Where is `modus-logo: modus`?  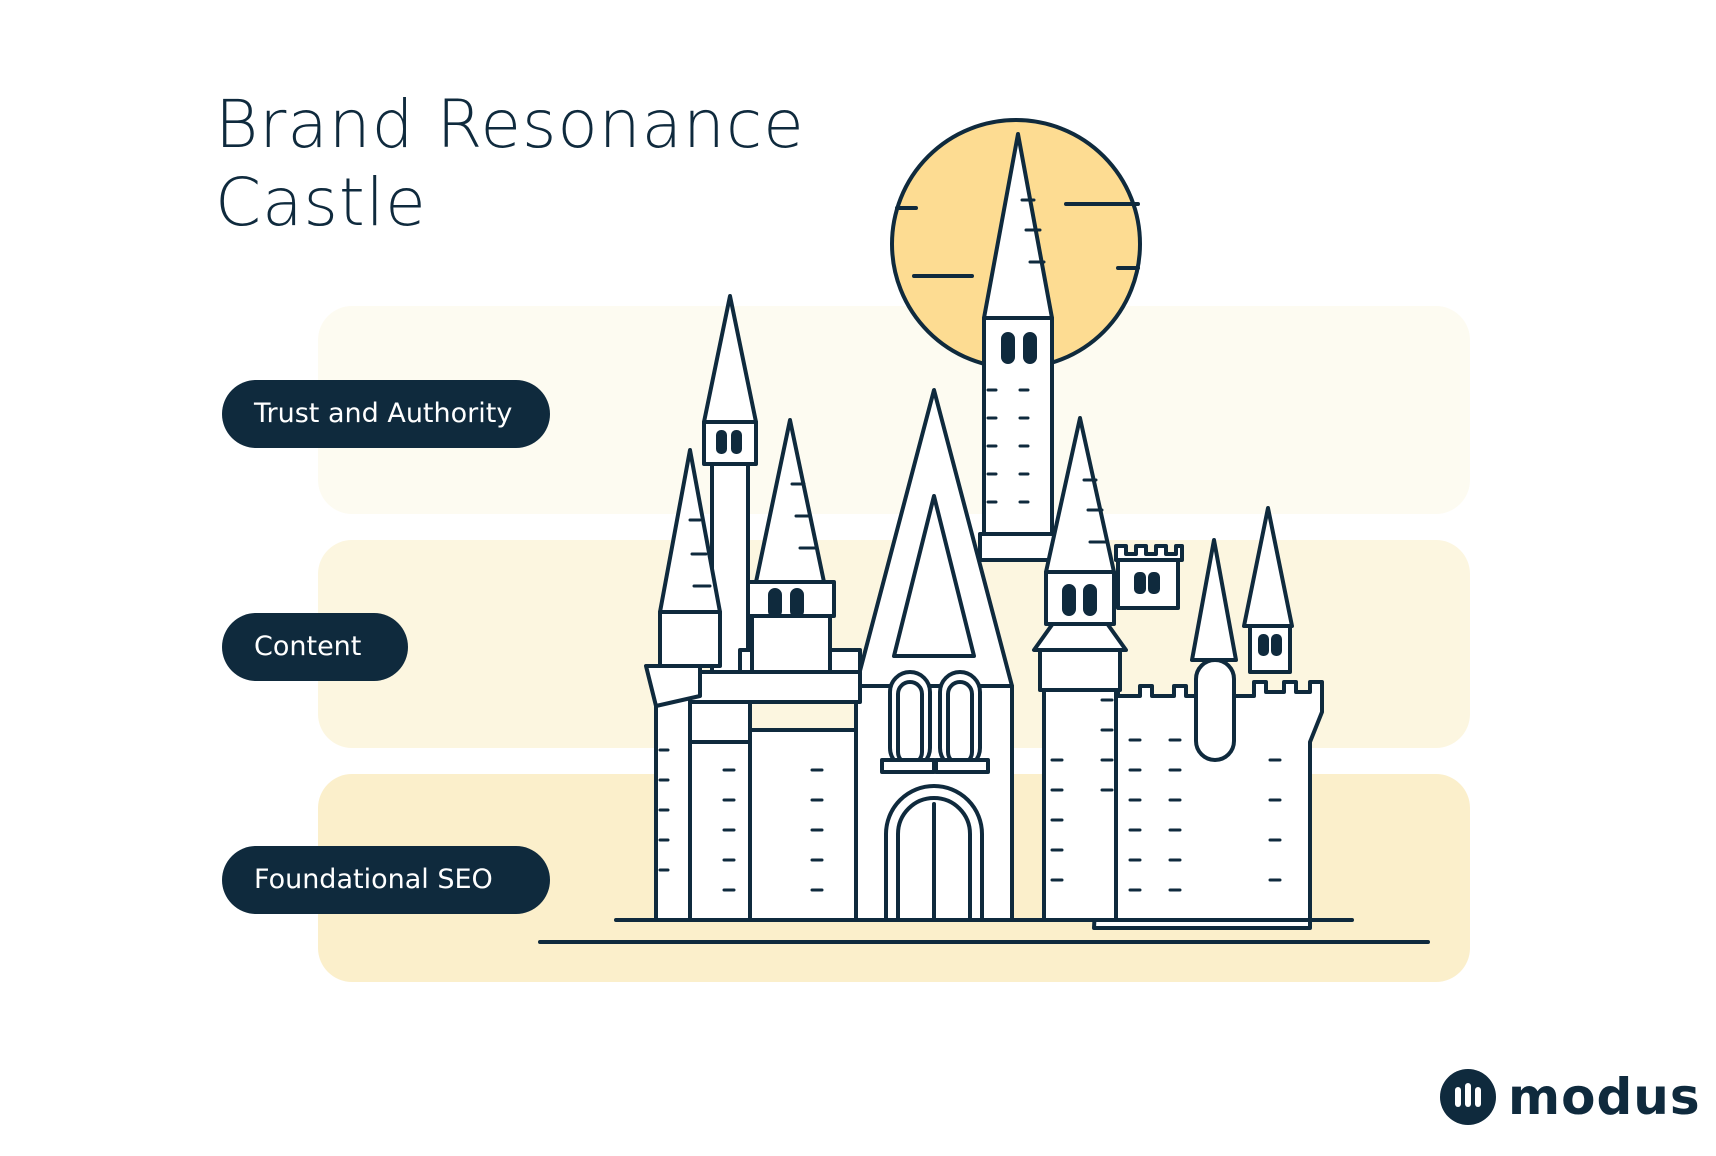
modus-logo: modus is located at coordinates (1570, 1097).